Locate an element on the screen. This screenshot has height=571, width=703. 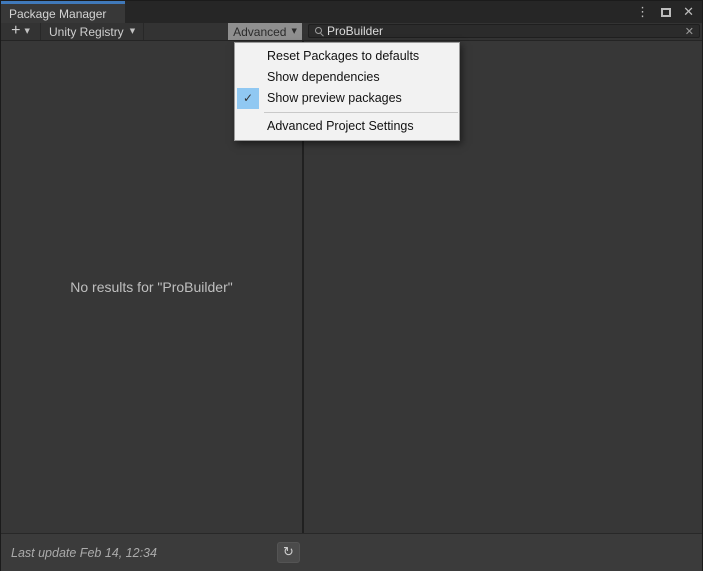
maximize-icon is located at coordinates (666, 12).